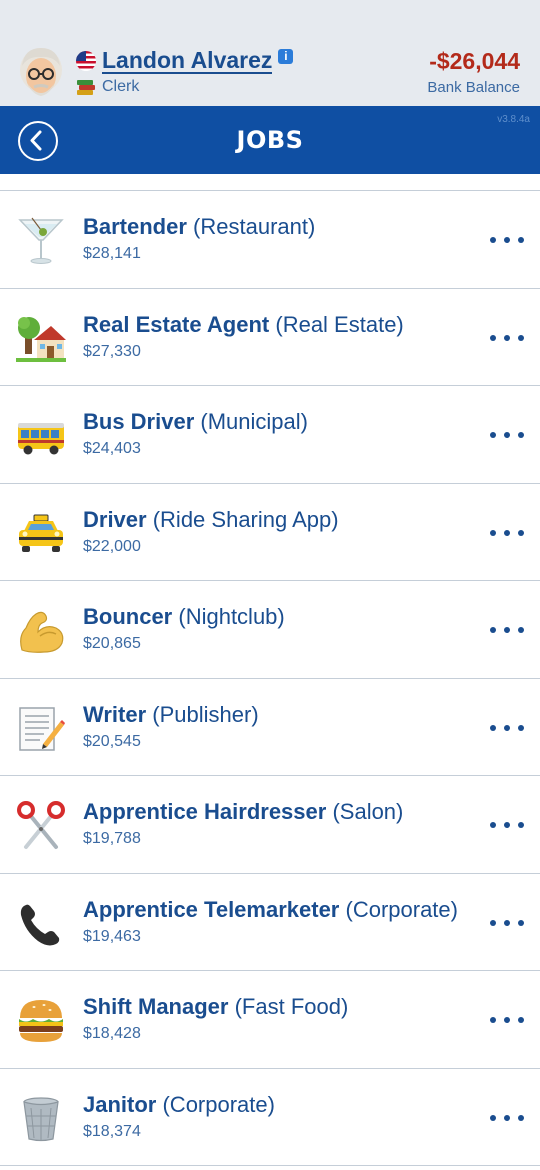  Describe the element at coordinates (112, 1131) in the screenshot. I see `job-salary: $18,374` at that location.